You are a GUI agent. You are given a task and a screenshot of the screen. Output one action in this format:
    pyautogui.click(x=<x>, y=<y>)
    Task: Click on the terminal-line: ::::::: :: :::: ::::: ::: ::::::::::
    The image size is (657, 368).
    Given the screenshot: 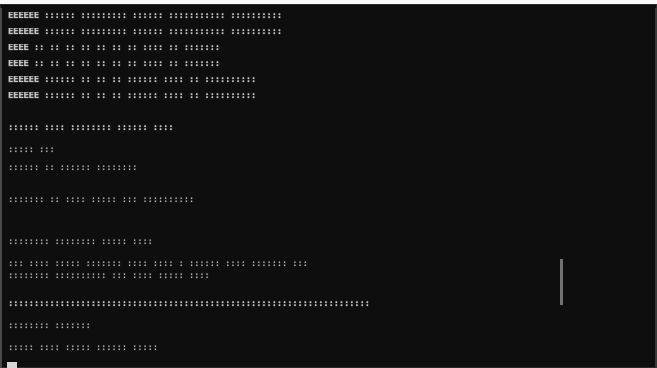 What is the action you would take?
    pyautogui.click(x=101, y=200)
    